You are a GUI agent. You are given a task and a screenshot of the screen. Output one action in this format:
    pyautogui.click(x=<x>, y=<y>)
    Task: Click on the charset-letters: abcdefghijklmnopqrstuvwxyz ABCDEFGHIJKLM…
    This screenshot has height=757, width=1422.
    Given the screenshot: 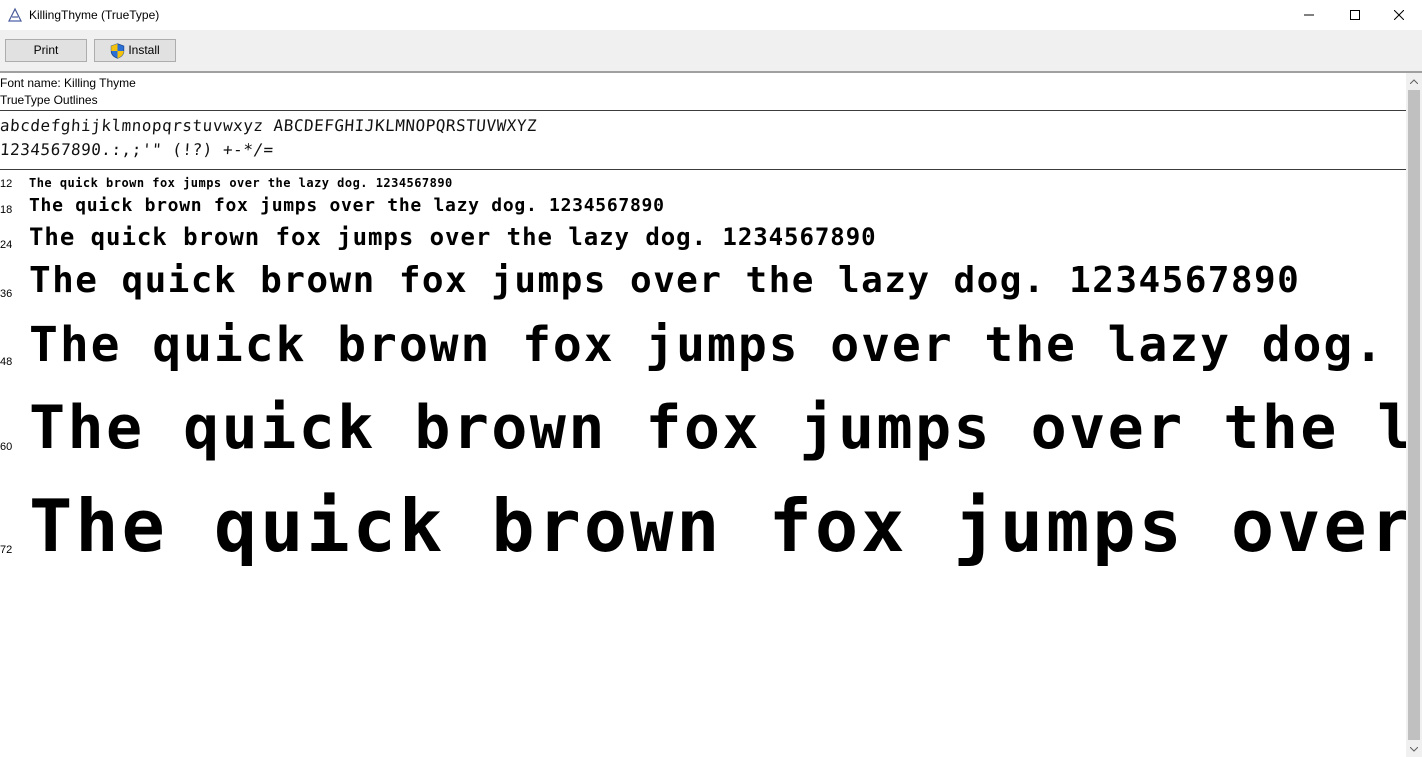 What is the action you would take?
    pyautogui.click(x=269, y=125)
    